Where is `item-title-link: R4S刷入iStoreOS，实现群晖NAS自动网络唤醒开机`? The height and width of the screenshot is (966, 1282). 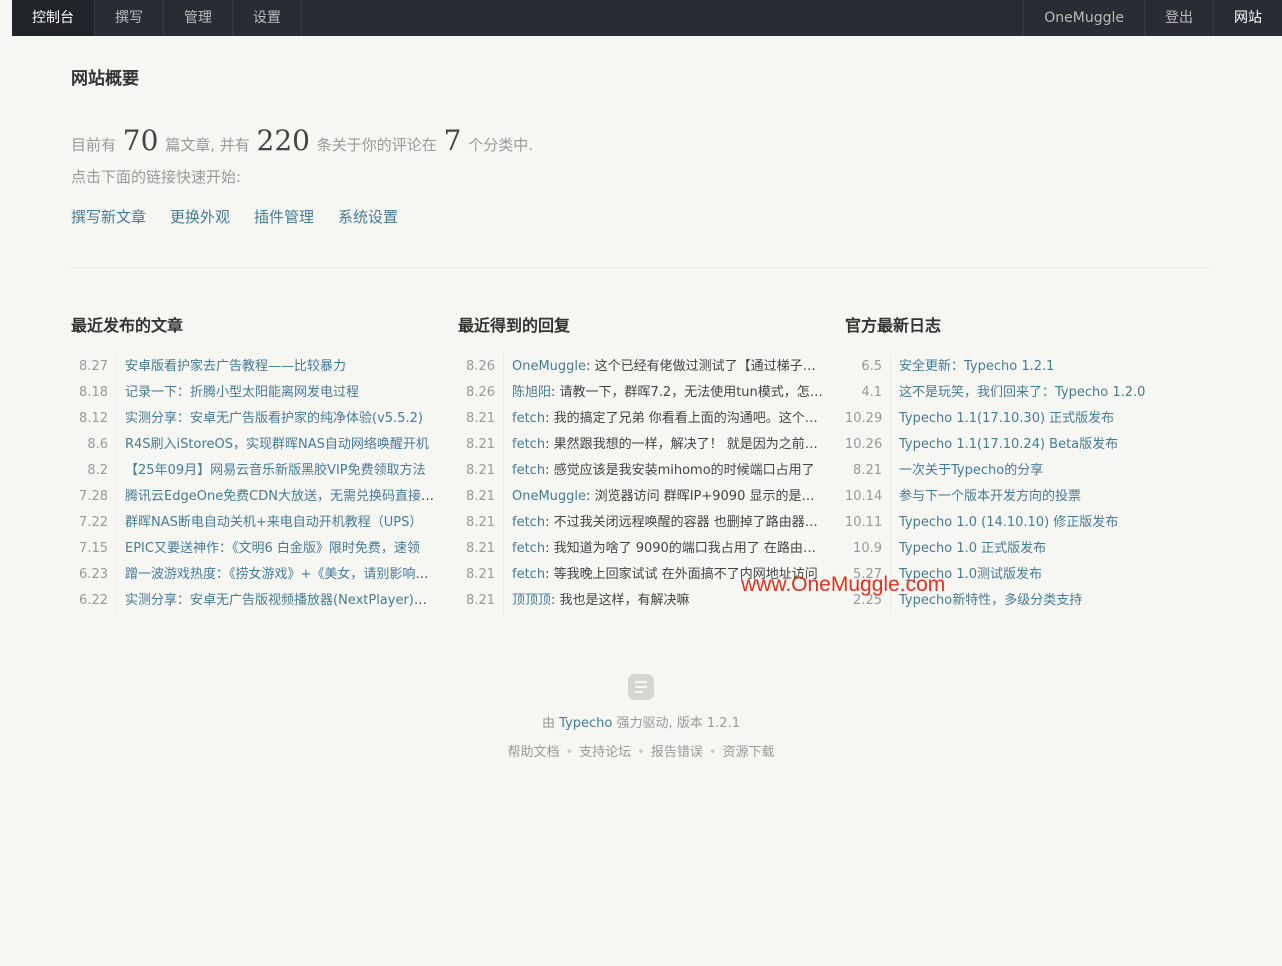
item-title-link: R4S刷入iStoreOS，实现群晖NAS自动网络唤醒开机 is located at coordinates (277, 444).